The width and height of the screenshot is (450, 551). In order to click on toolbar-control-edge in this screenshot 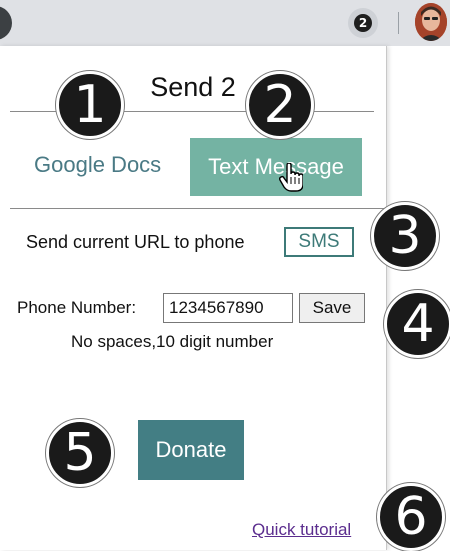, I will do `click(6, 23)`.